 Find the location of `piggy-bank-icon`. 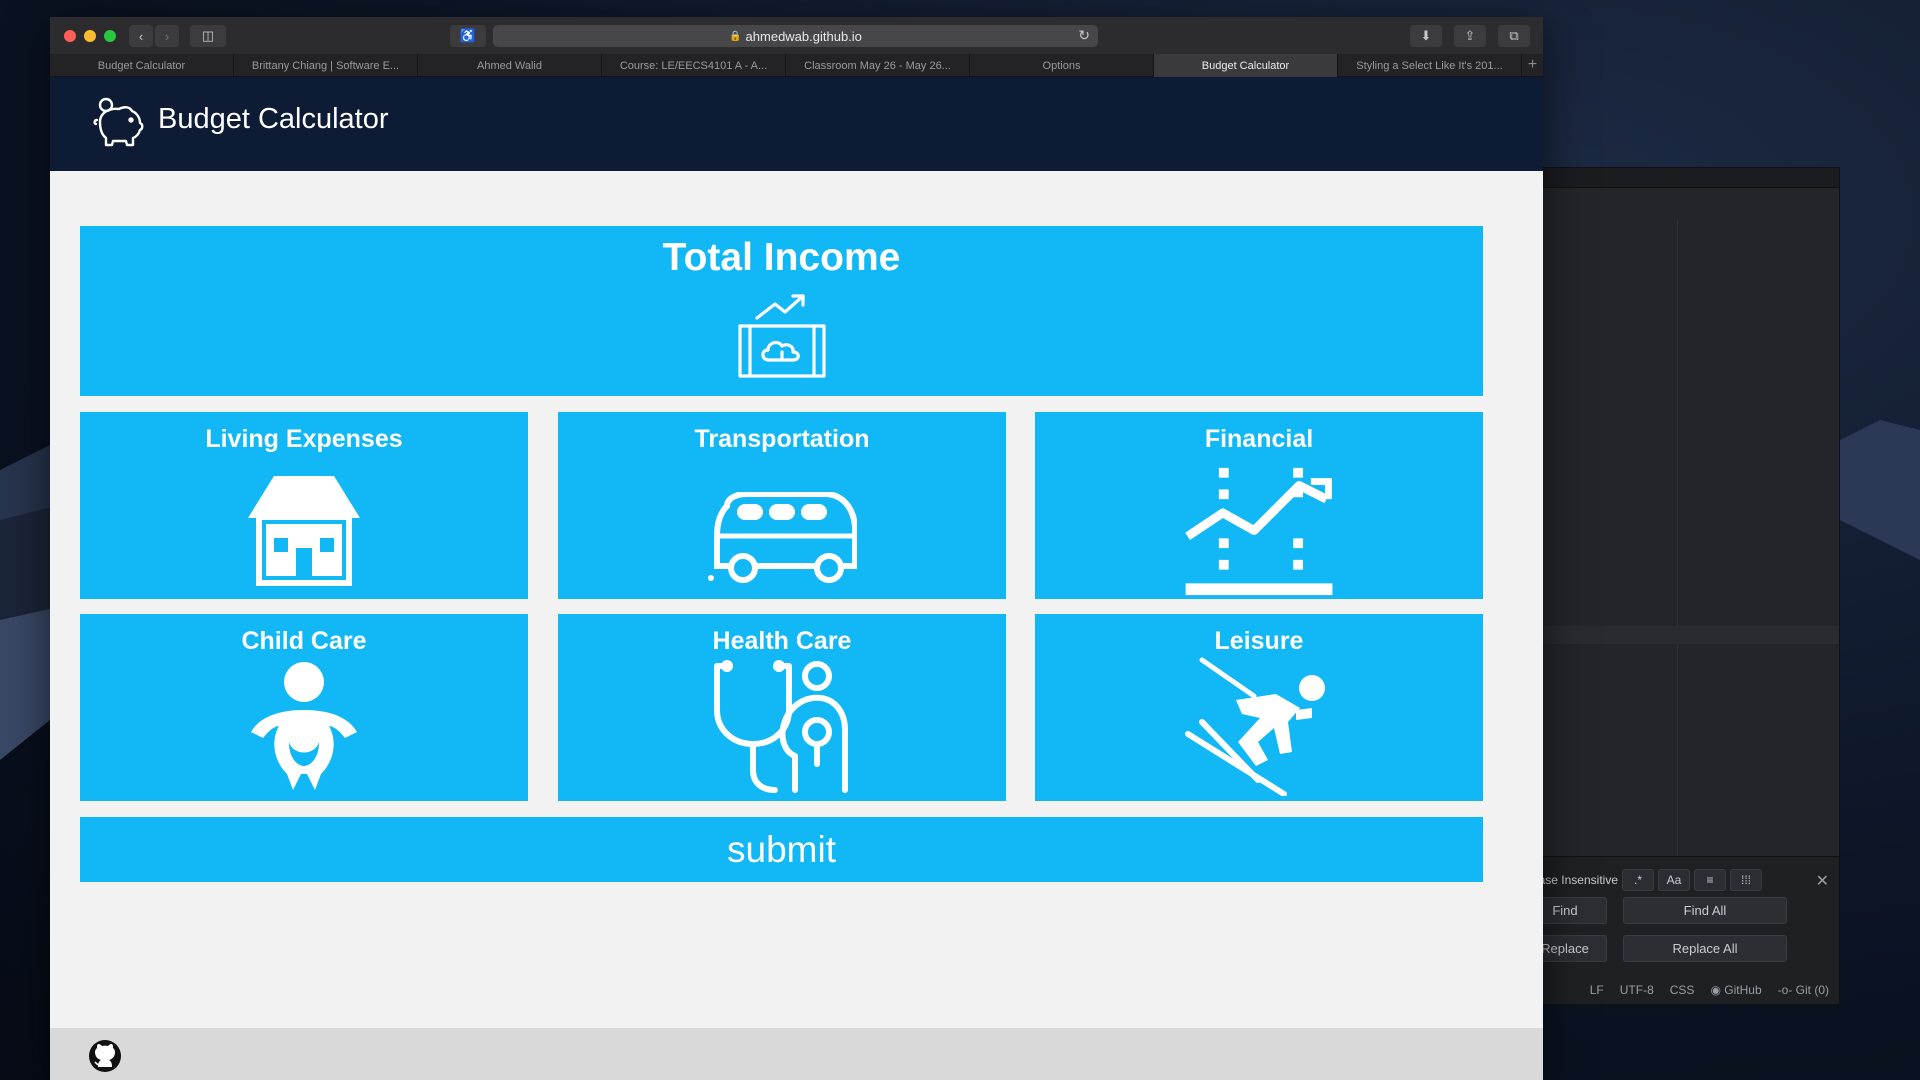

piggy-bank-icon is located at coordinates (119, 123).